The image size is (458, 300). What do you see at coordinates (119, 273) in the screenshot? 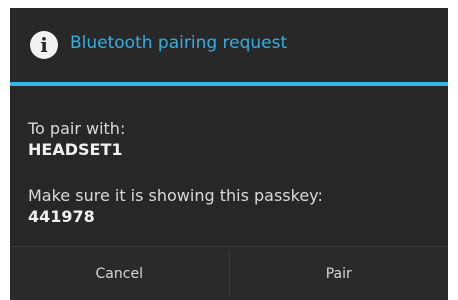
I see `cancel-button: Cancel` at bounding box center [119, 273].